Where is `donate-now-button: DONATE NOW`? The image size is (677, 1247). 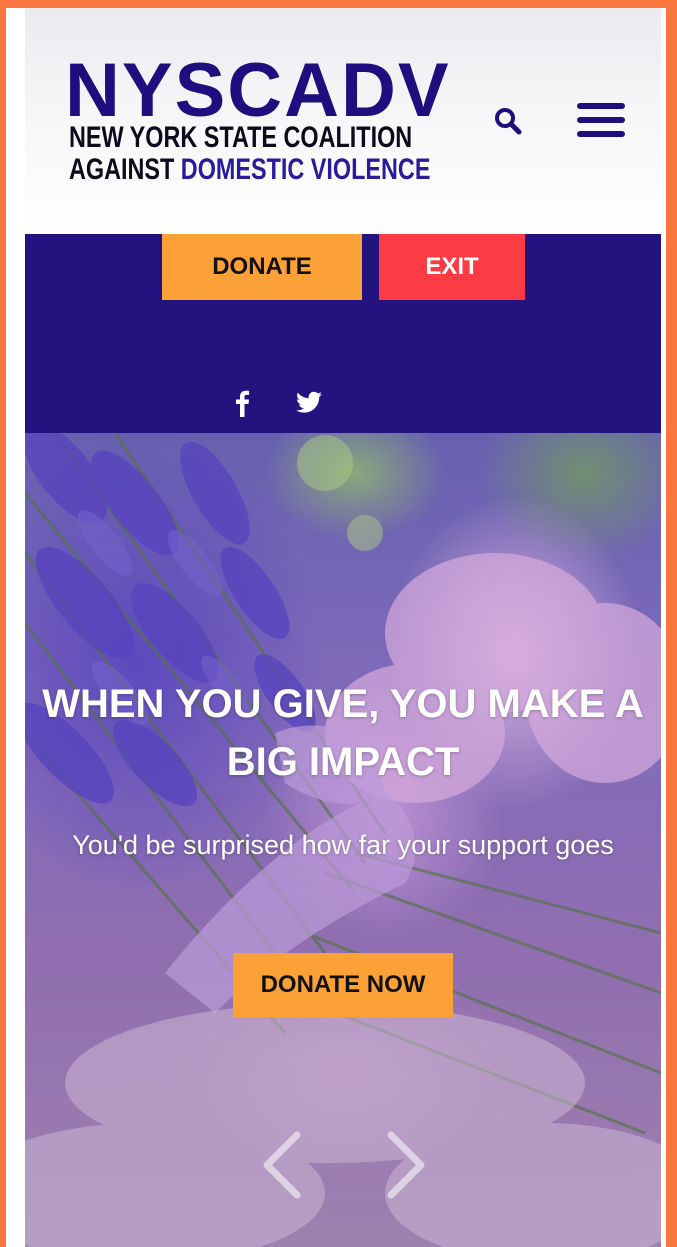 donate-now-button: DONATE NOW is located at coordinates (343, 985).